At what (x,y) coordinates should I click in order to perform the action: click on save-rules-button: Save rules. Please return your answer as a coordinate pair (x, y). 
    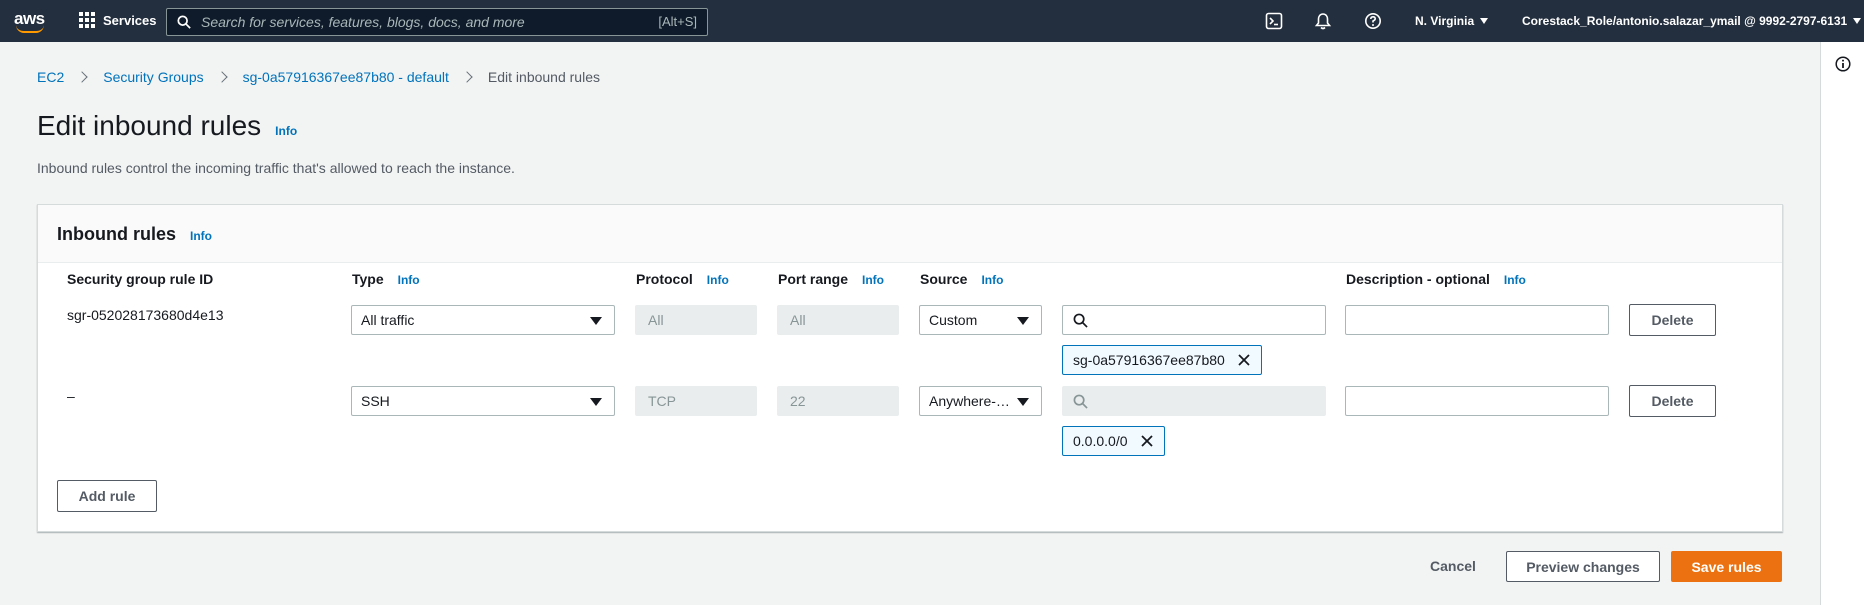
    Looking at the image, I should click on (1726, 566).